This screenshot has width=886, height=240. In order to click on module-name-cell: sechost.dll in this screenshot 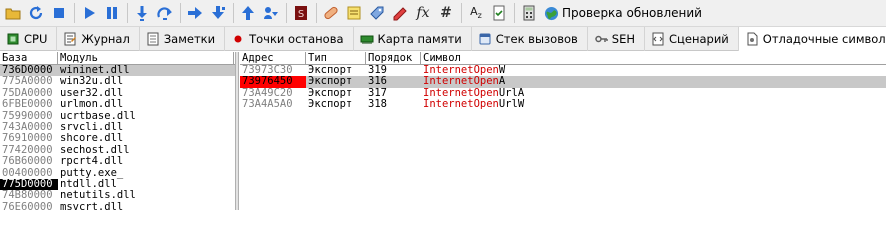, I will do `click(95, 150)`.